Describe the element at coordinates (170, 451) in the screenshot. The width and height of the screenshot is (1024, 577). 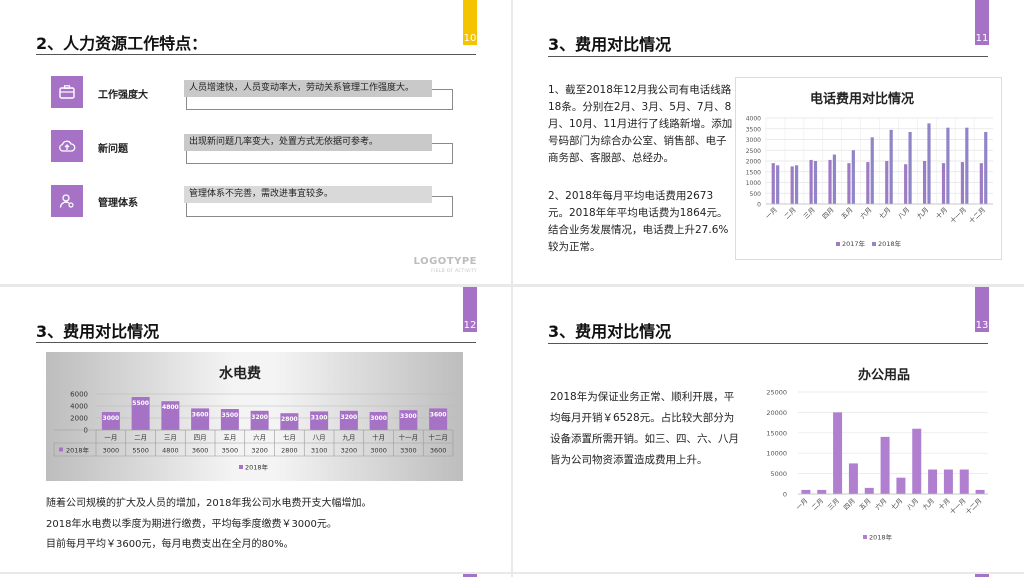
I see `table-value: 4800` at that location.